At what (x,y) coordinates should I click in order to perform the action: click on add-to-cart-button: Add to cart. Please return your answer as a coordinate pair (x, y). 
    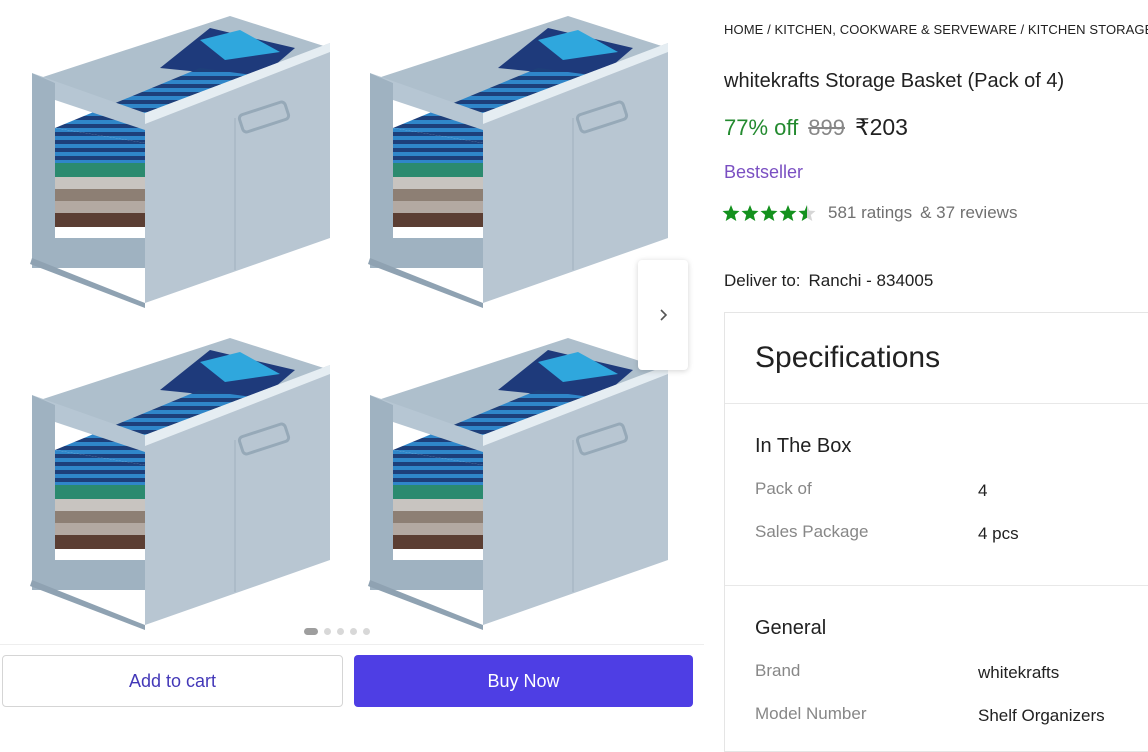
    Looking at the image, I should click on (172, 681).